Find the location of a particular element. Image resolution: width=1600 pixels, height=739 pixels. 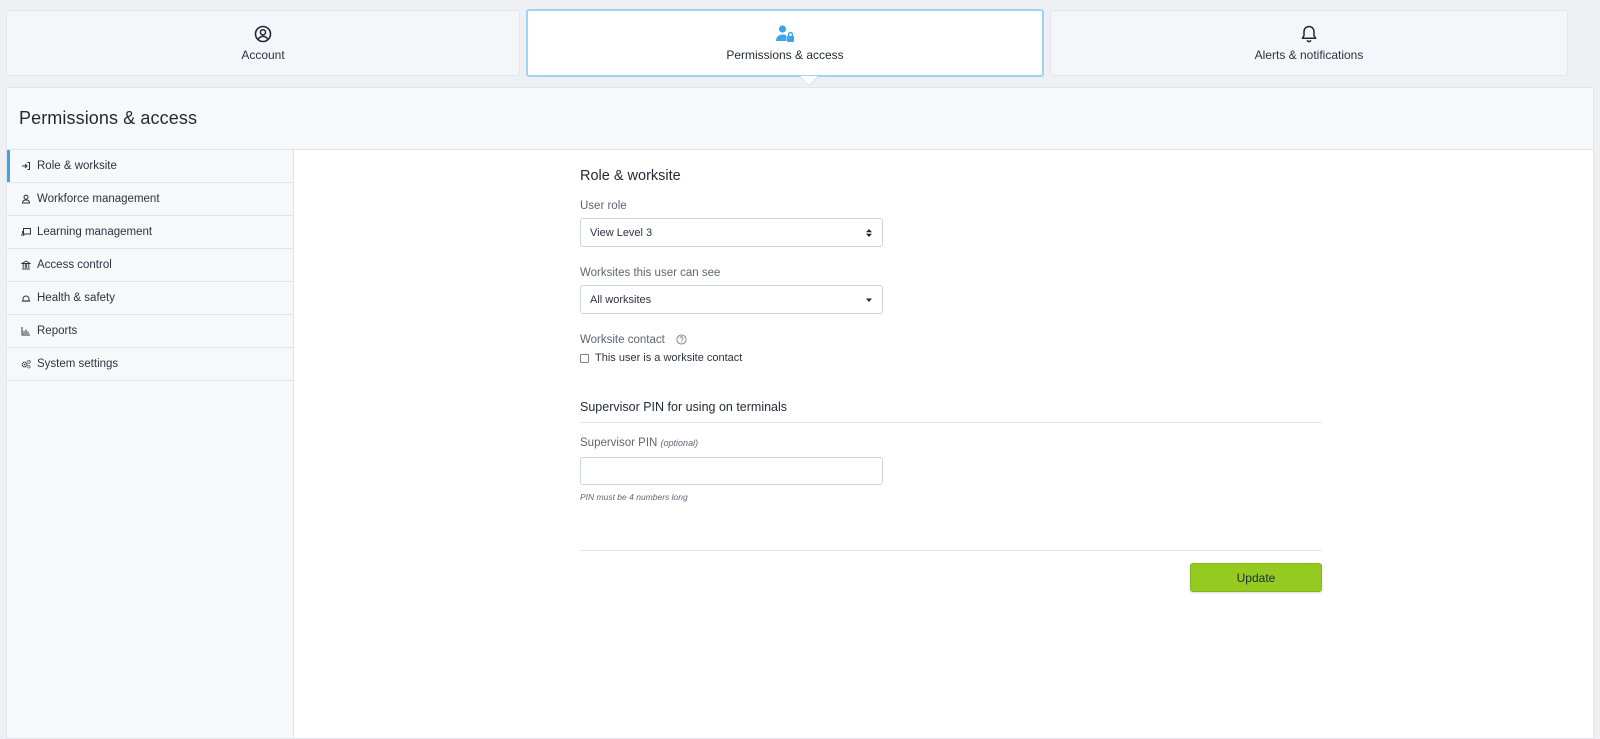

sidebar-item-label: Workforce management is located at coordinates (98, 199).